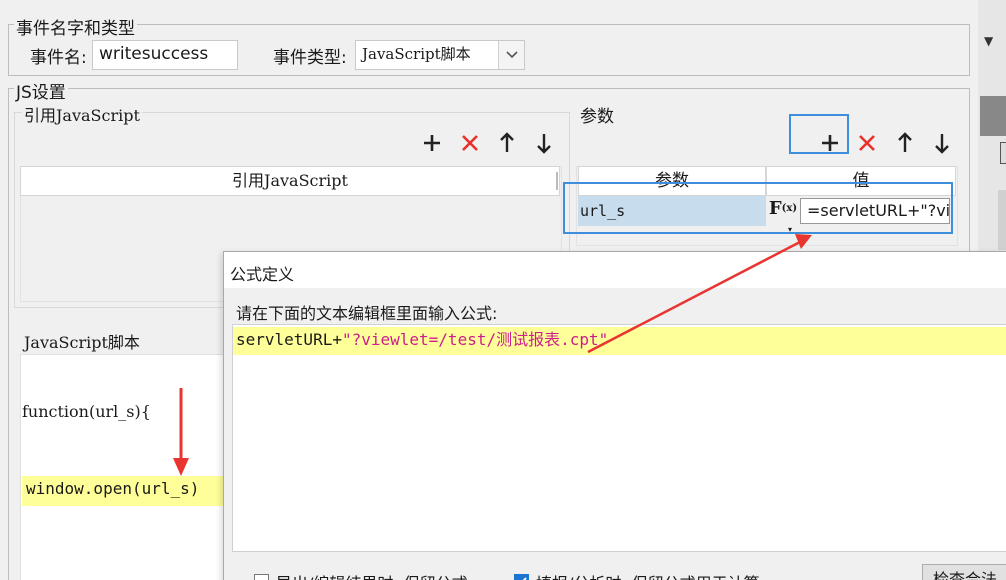 This screenshot has height=580, width=1006. What do you see at coordinates (290, 181) in the screenshot?
I see `ref-js-column-header: 引用JavaScript` at bounding box center [290, 181].